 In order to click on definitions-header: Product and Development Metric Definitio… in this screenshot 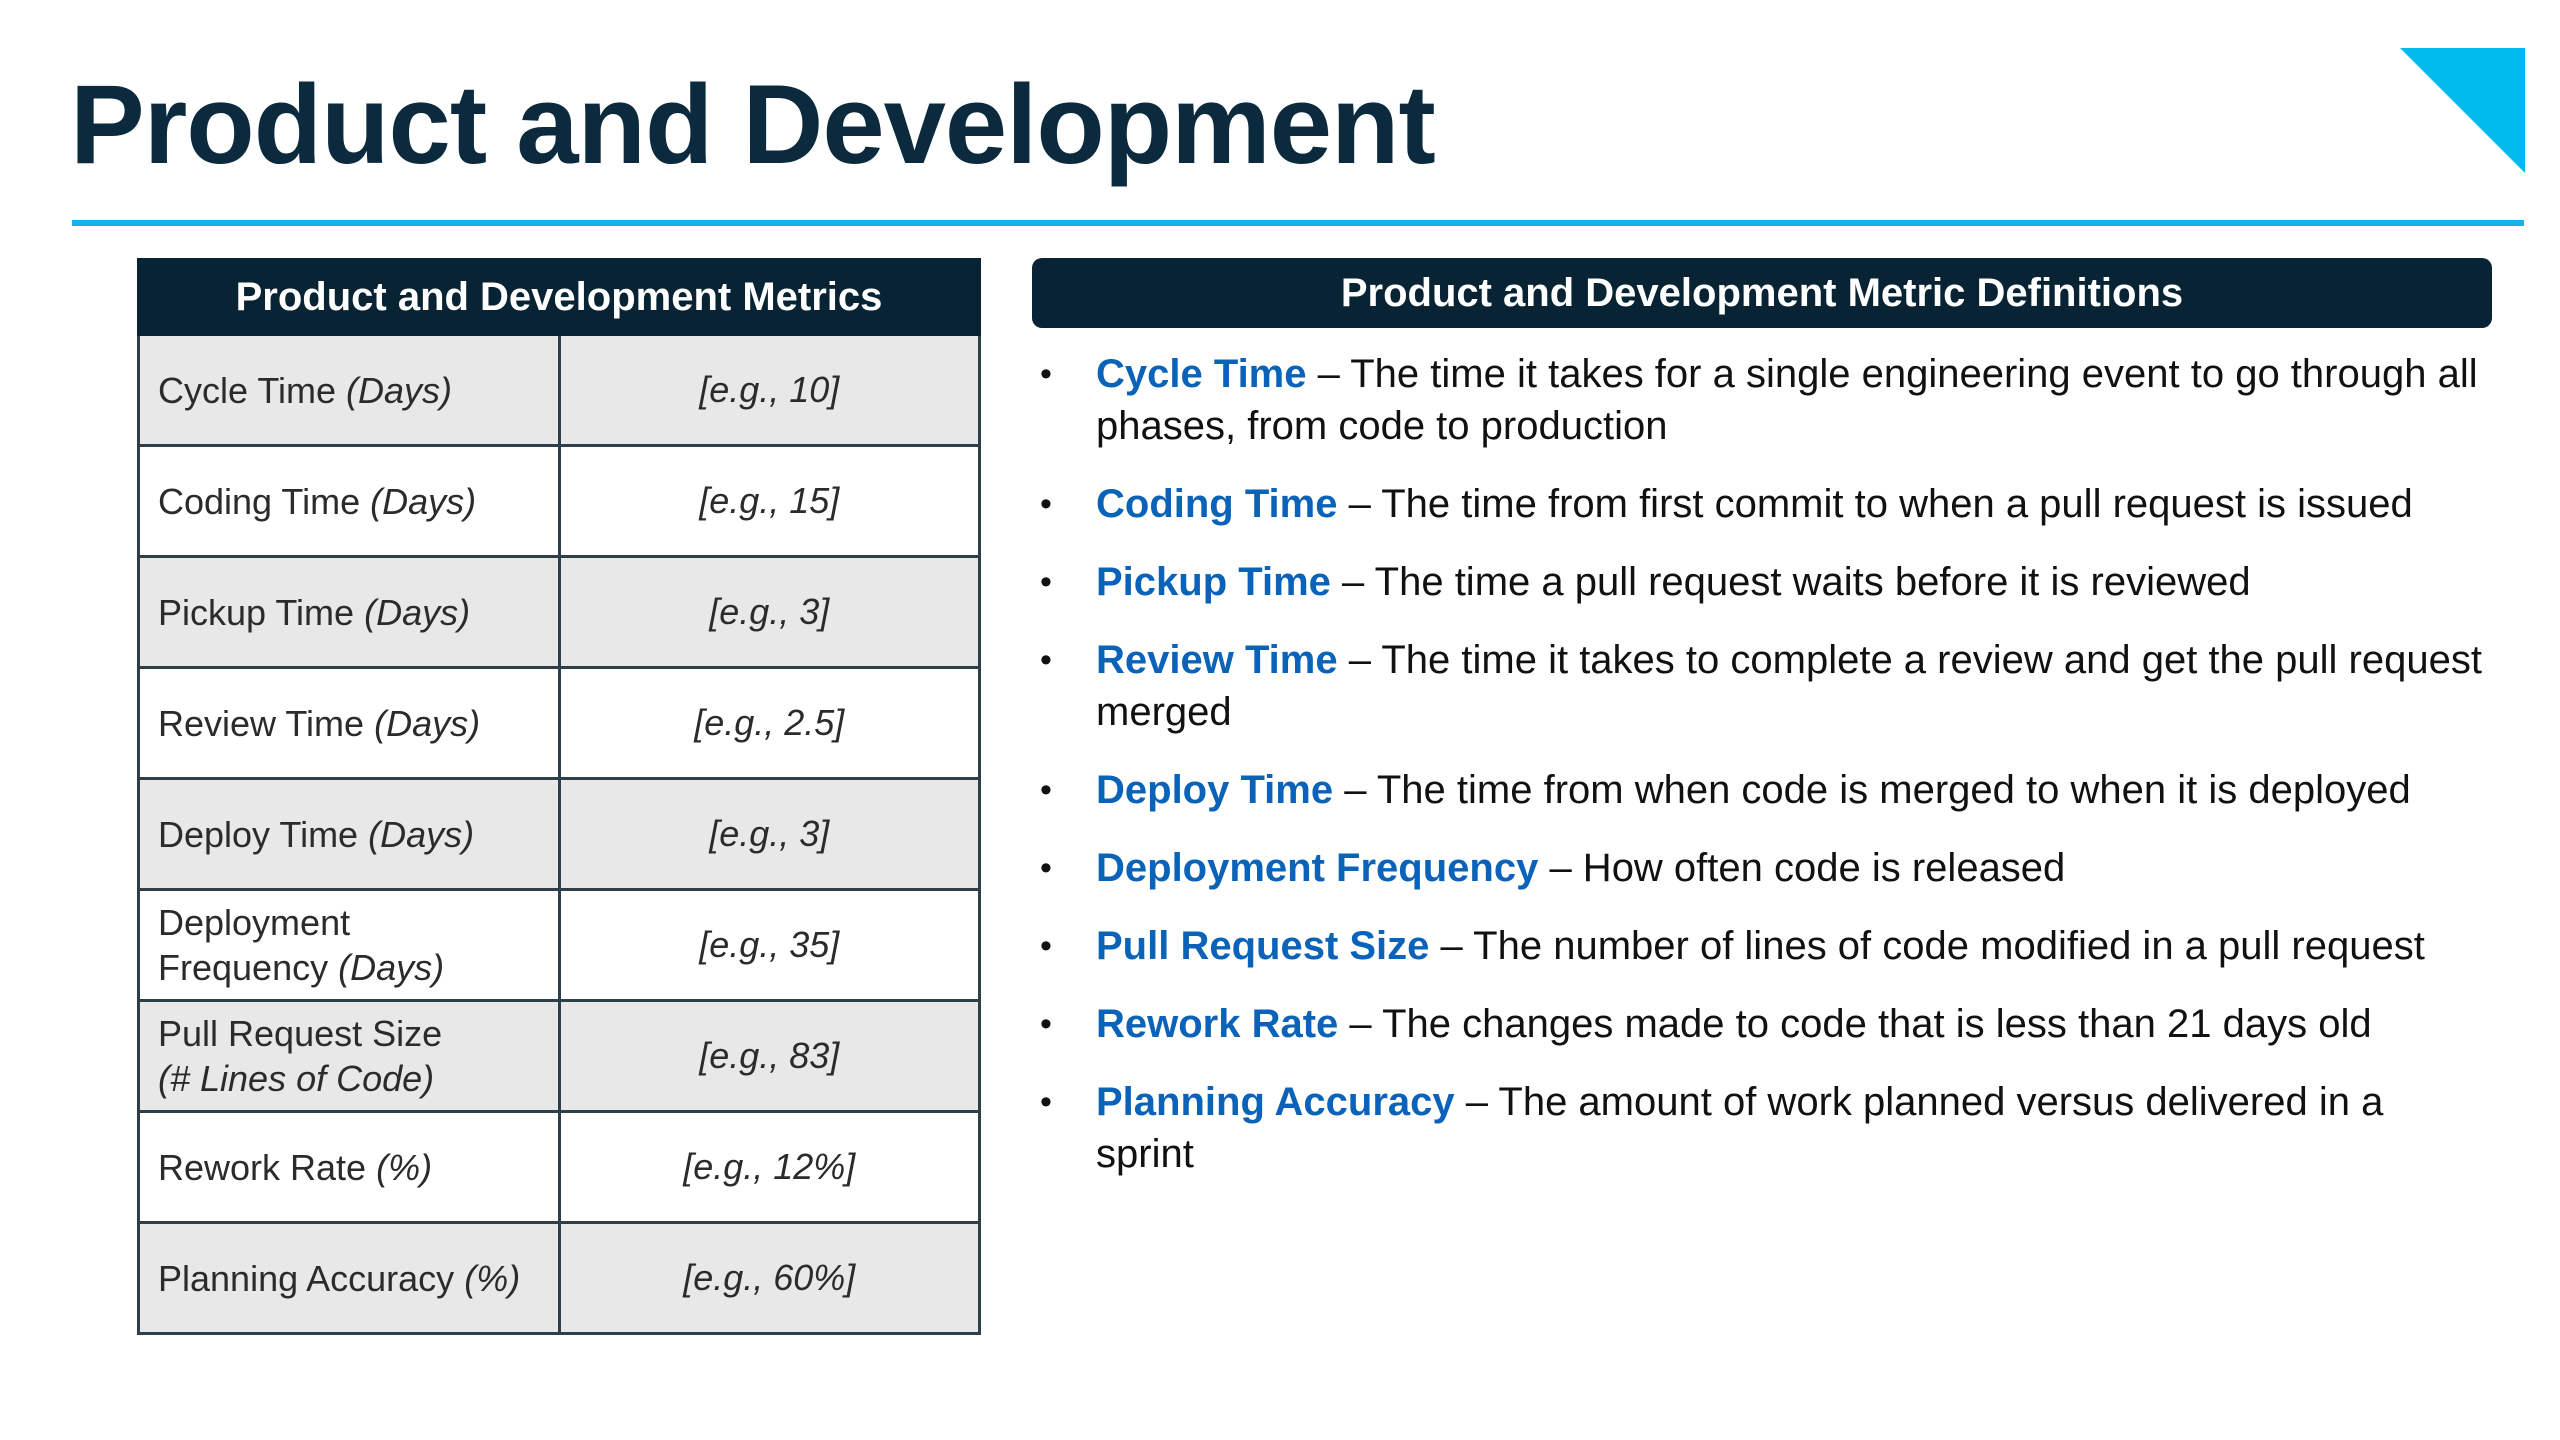, I will do `click(1762, 293)`.